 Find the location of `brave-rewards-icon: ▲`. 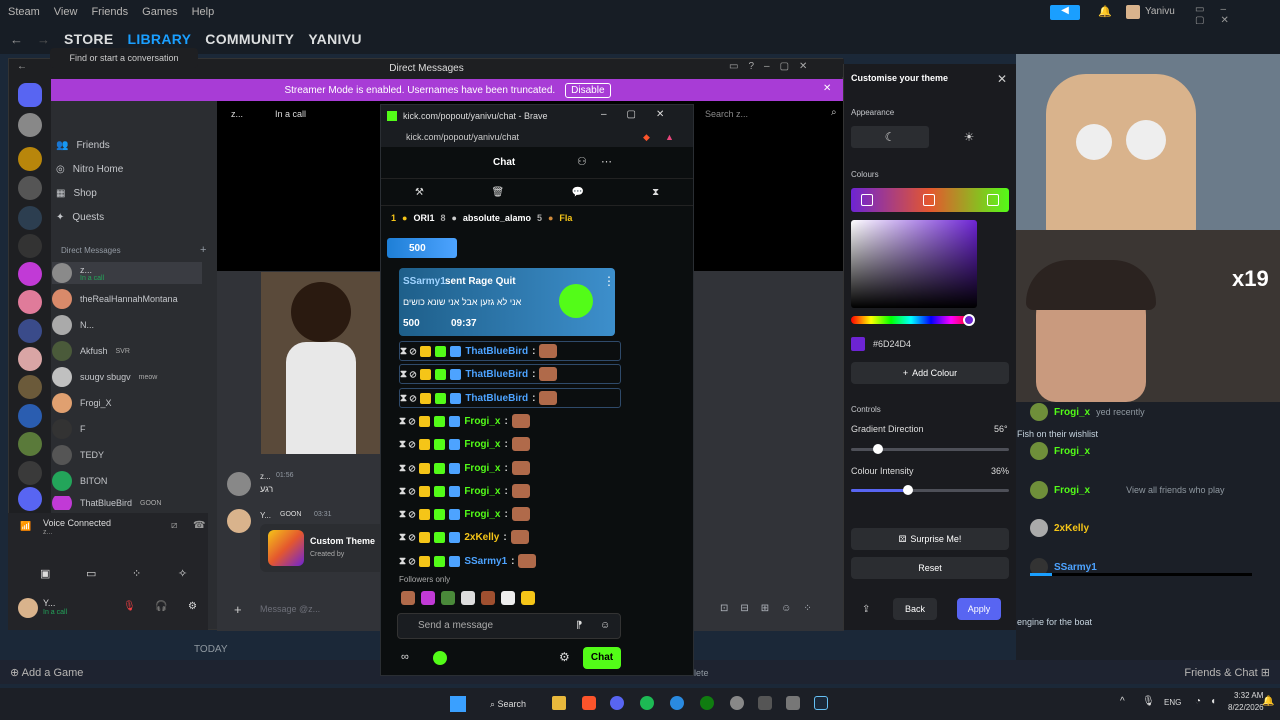

brave-rewards-icon: ▲ is located at coordinates (669, 137).